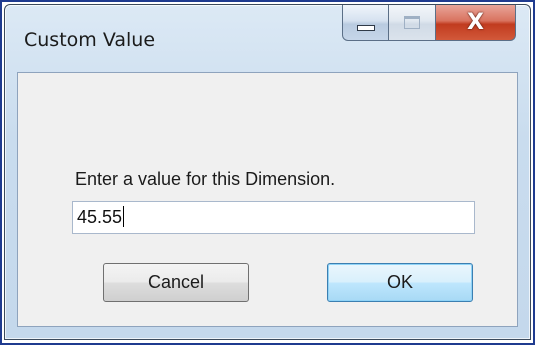 Image resolution: width=535 pixels, height=345 pixels. What do you see at coordinates (273, 217) in the screenshot?
I see `value-input: 45.55` at bounding box center [273, 217].